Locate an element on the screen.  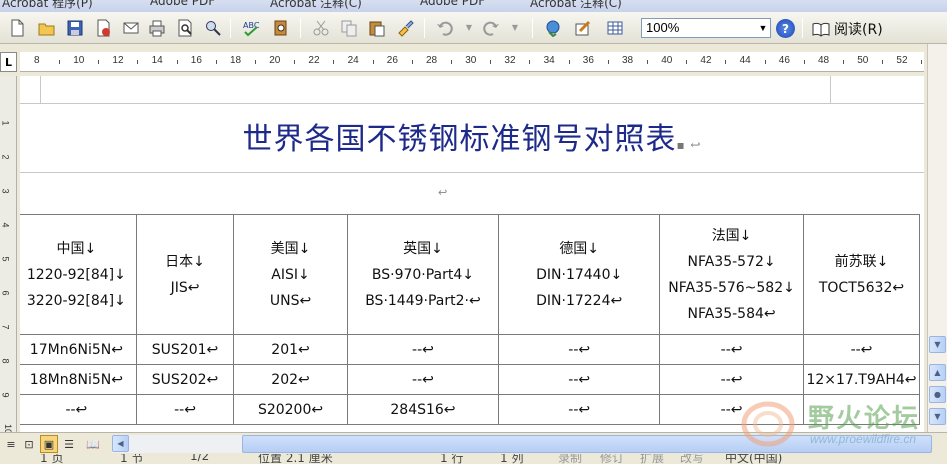
table-cell: S20200↩ is located at coordinates (290, 409).